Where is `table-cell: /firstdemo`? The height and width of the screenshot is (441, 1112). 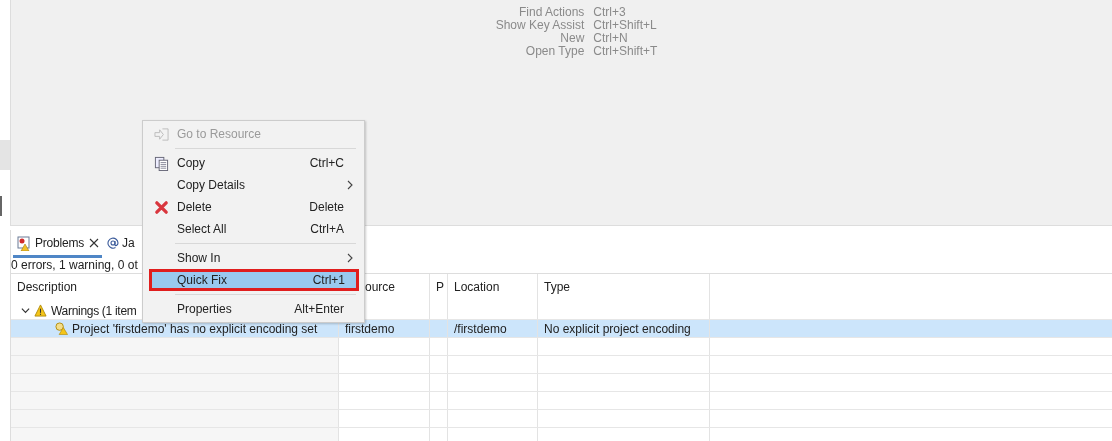 table-cell: /firstdemo is located at coordinates (480, 328).